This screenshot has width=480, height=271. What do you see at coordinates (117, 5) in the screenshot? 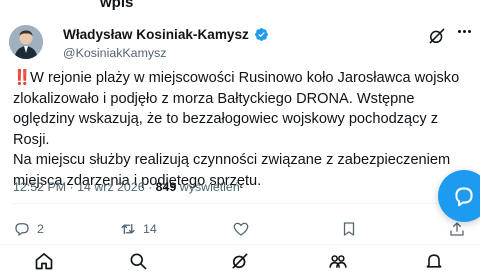
I see `page-header-title: wpis` at bounding box center [117, 5].